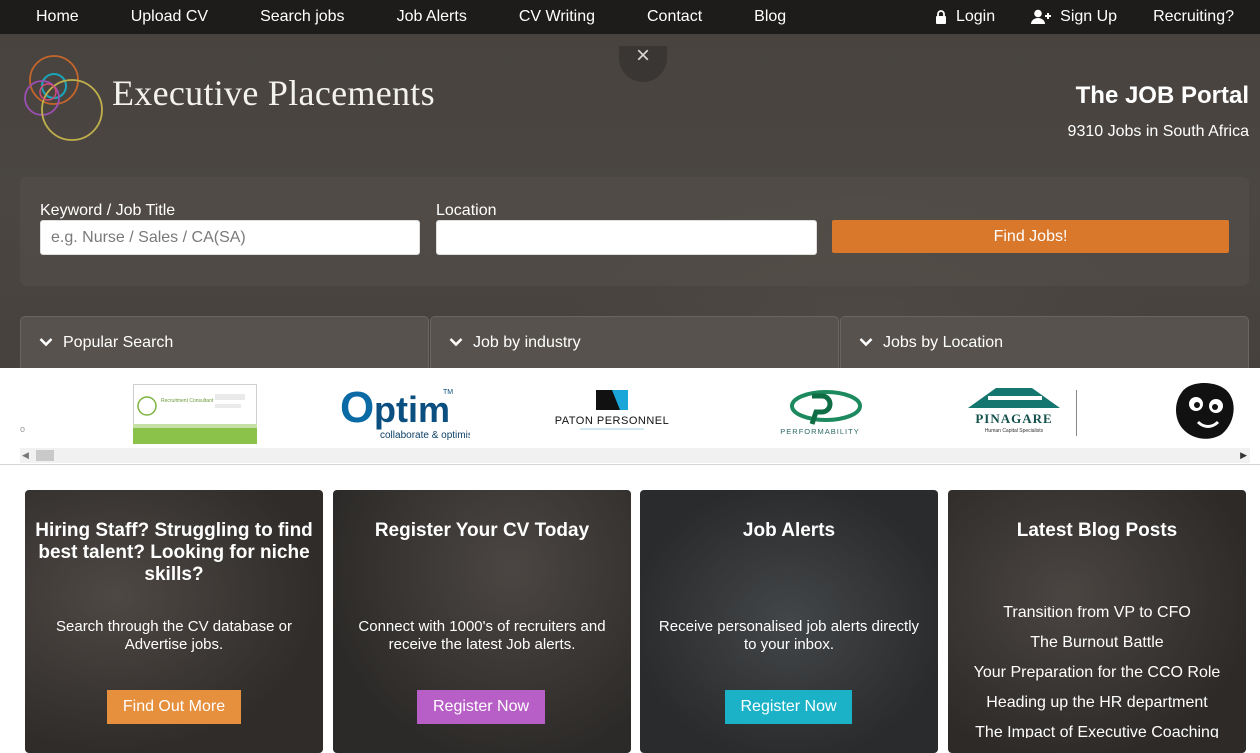 The image size is (1260, 753). What do you see at coordinates (45, 455) in the screenshot?
I see `scrollbar-thumb` at bounding box center [45, 455].